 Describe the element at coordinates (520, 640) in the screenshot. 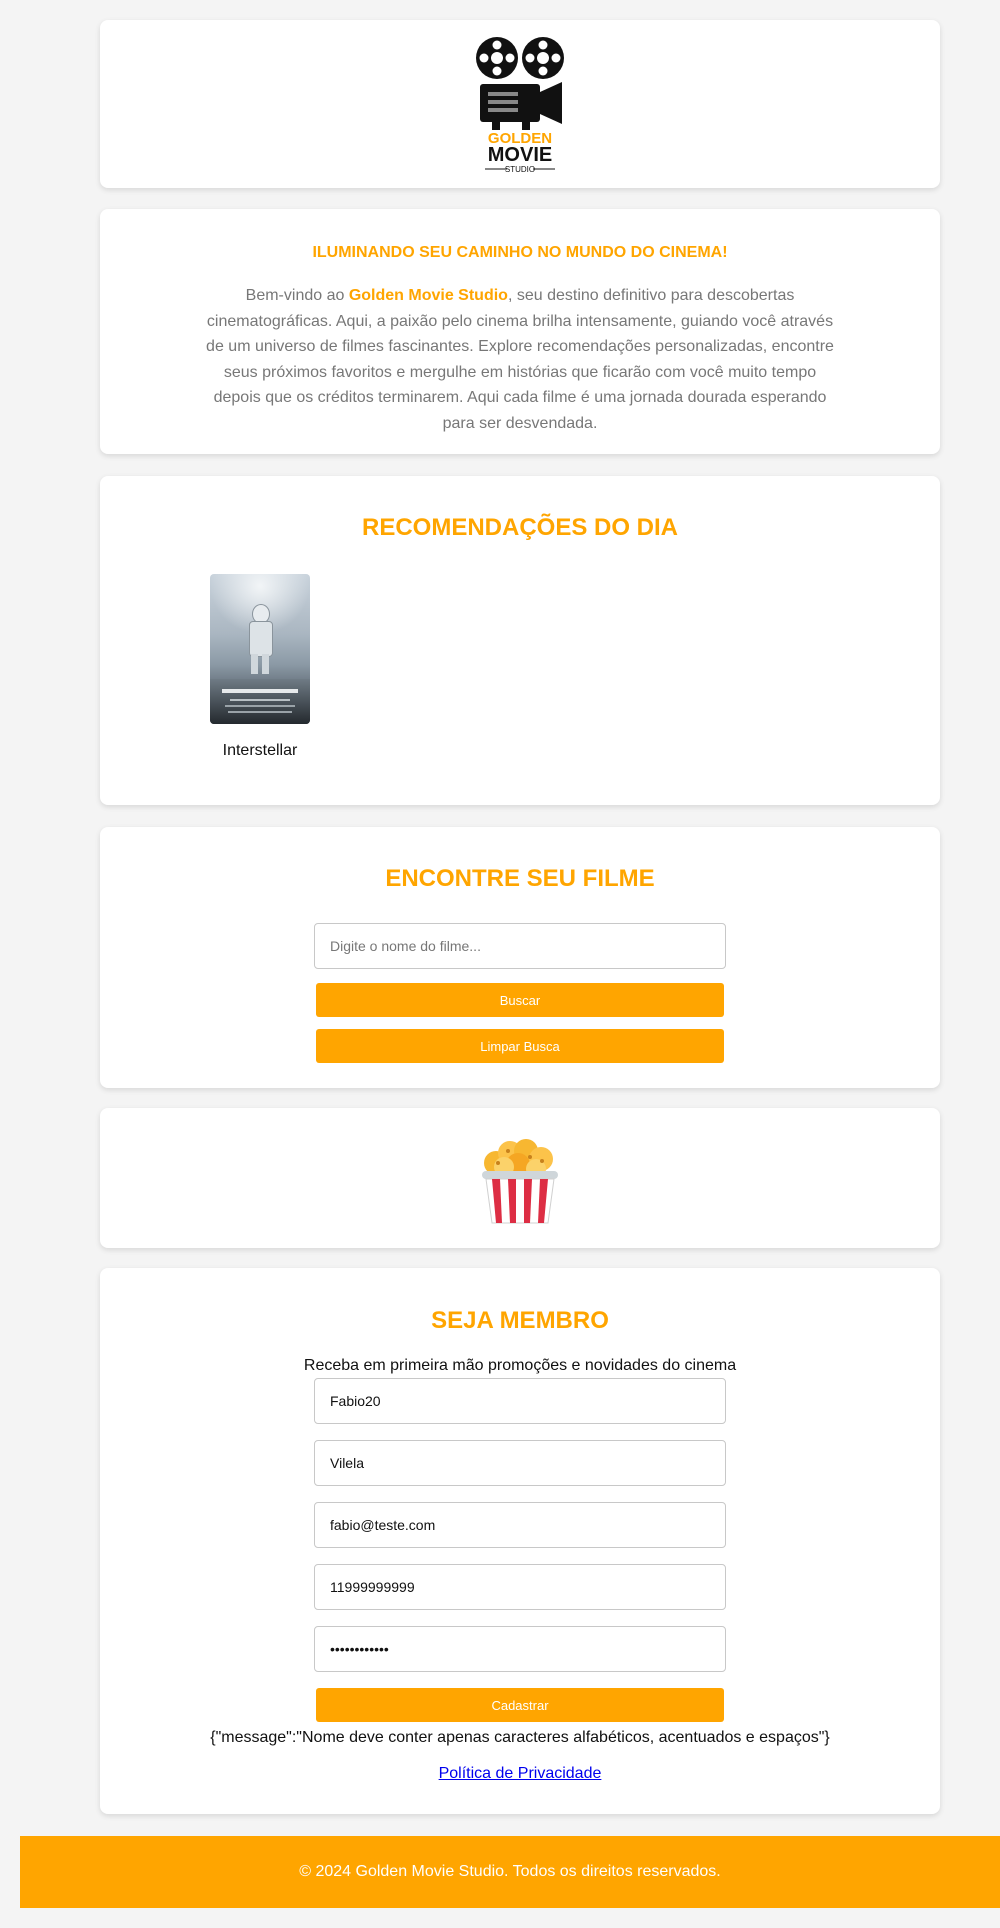

I see `recommendations-card: RECOMENDAÇÕES DO DIA Interstellar` at that location.